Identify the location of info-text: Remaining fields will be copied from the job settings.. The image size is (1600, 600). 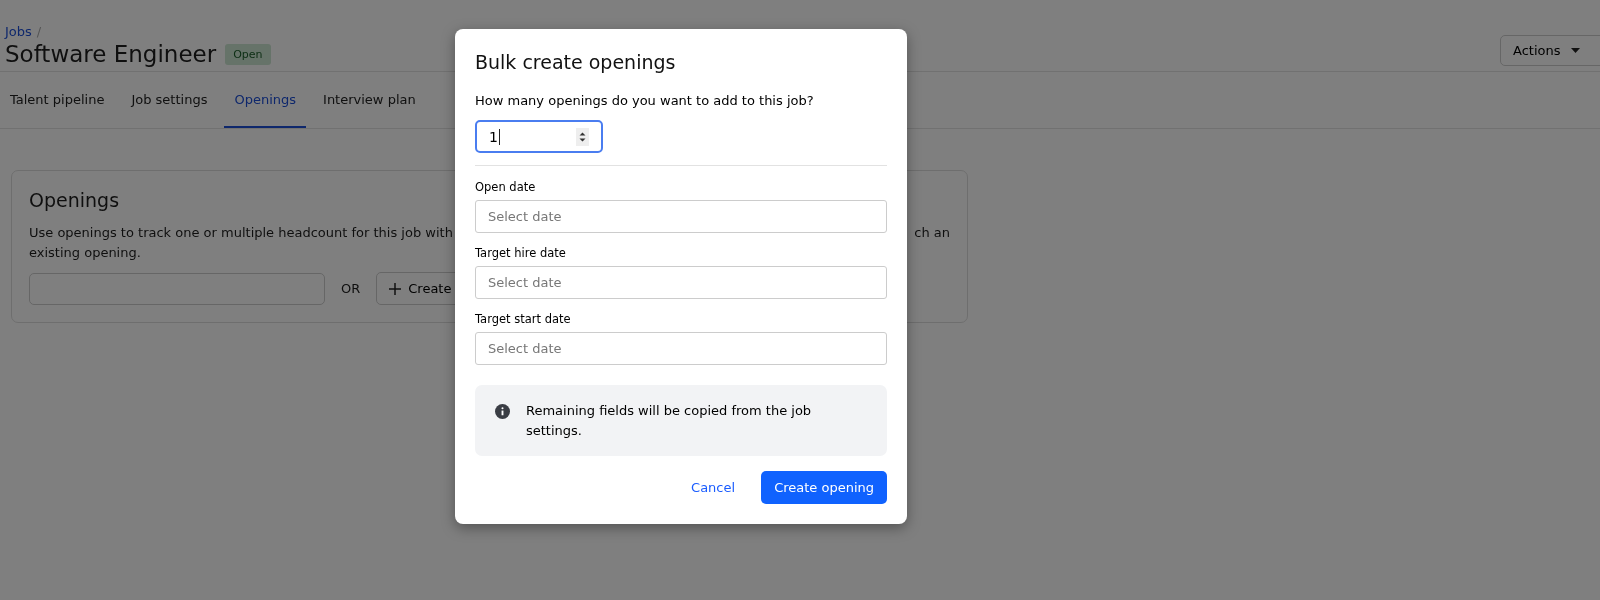
(669, 421).